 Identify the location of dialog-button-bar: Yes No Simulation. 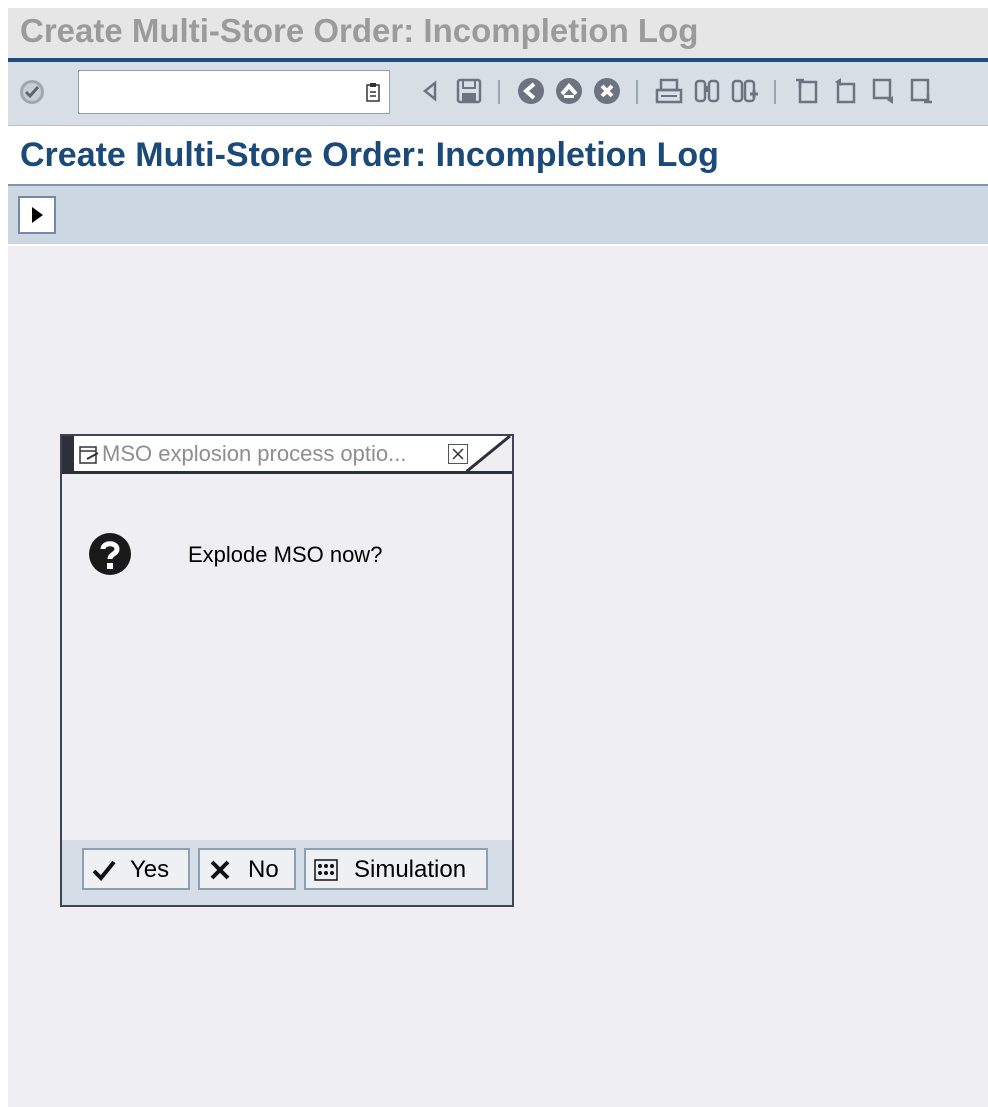
(287, 872).